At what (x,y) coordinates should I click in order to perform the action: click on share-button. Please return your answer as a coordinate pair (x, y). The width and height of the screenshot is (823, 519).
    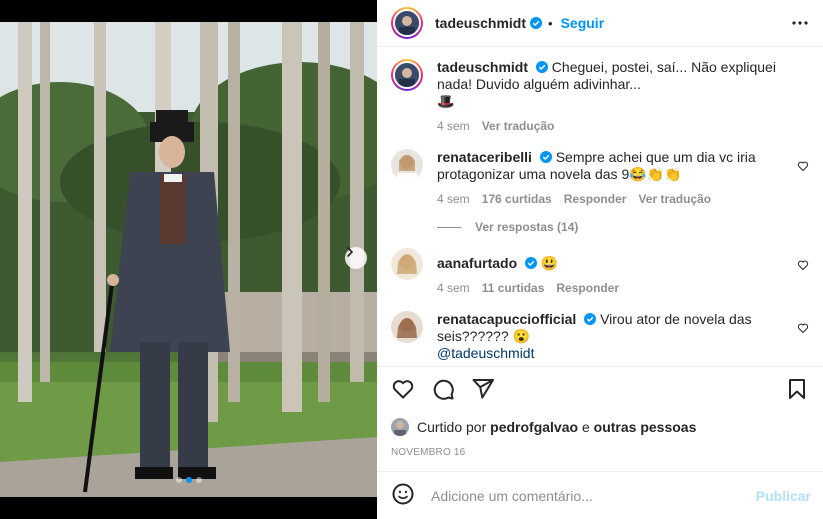
    Looking at the image, I should click on (483, 390).